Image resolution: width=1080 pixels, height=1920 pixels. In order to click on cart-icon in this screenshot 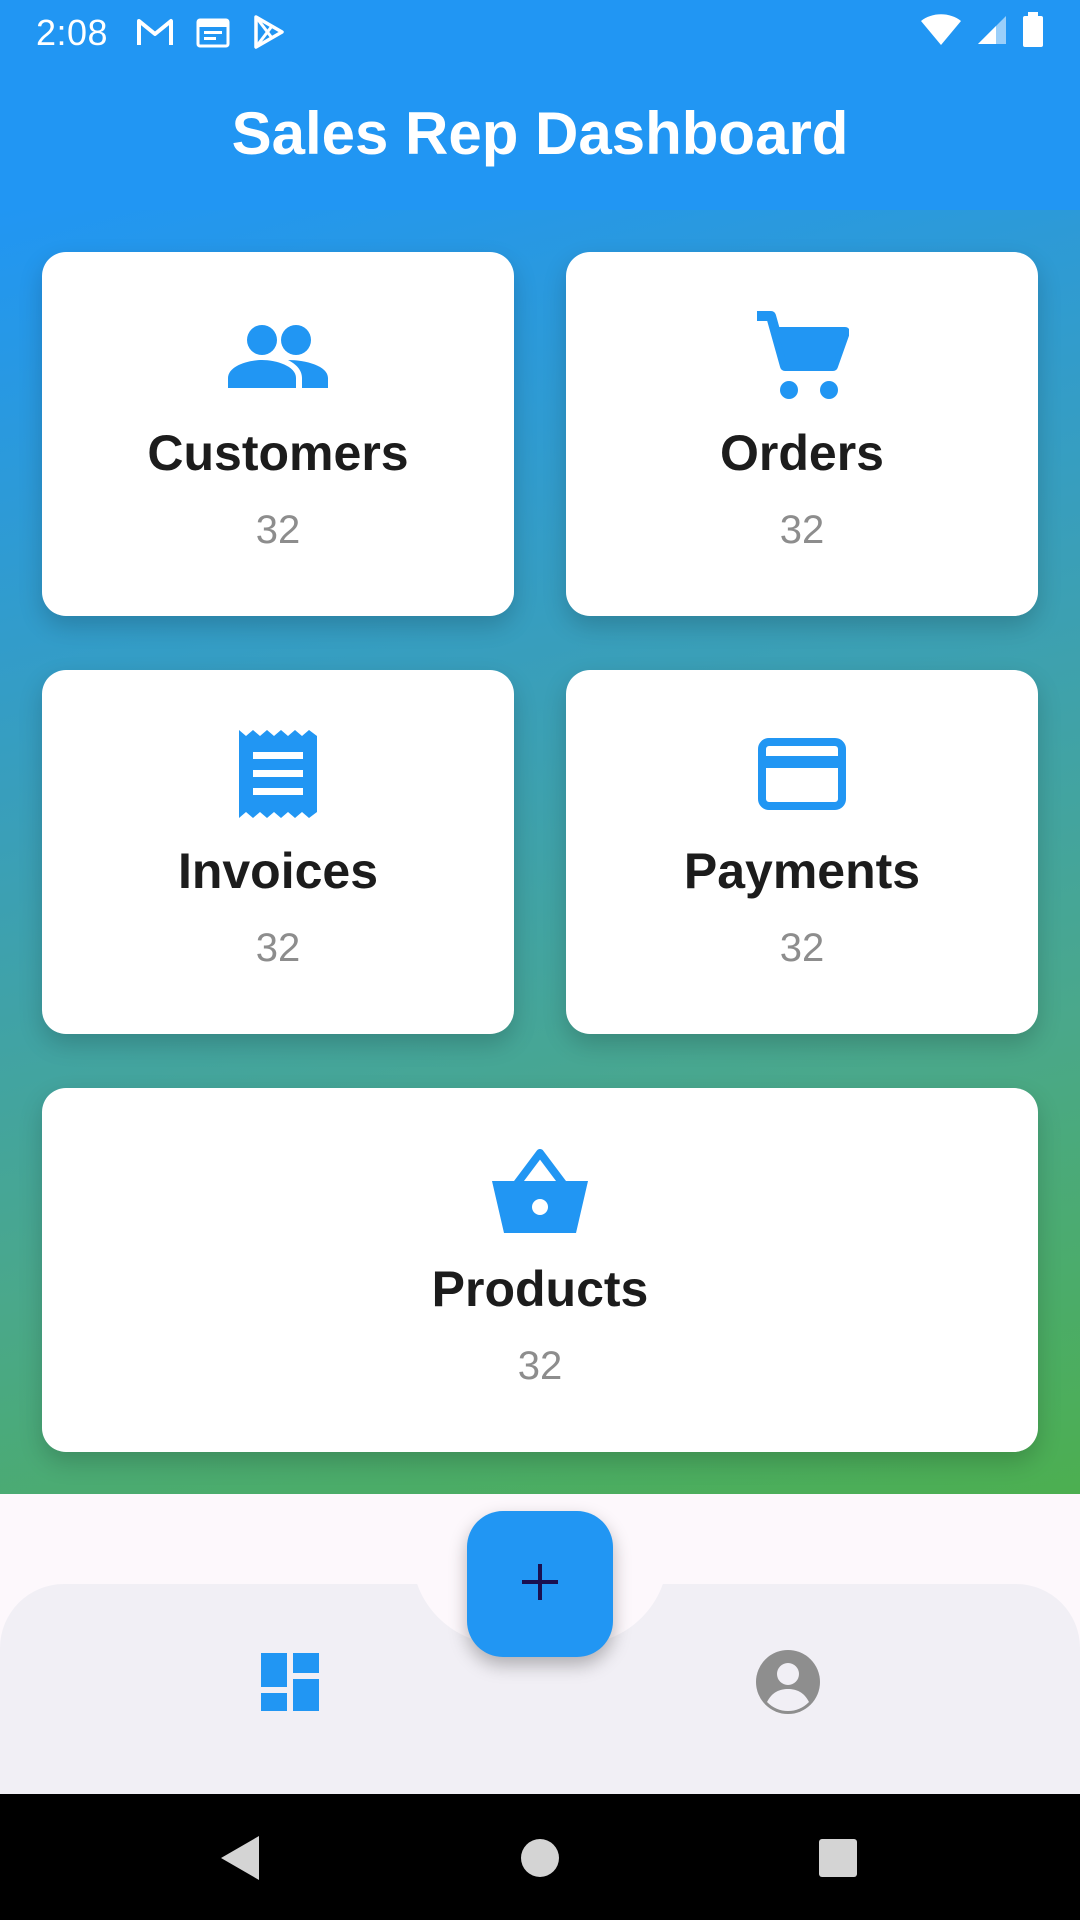, I will do `click(802, 356)`.